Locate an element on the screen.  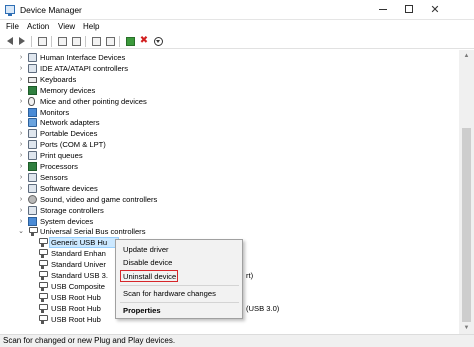
minimize-button is located at coordinates (383, 10).